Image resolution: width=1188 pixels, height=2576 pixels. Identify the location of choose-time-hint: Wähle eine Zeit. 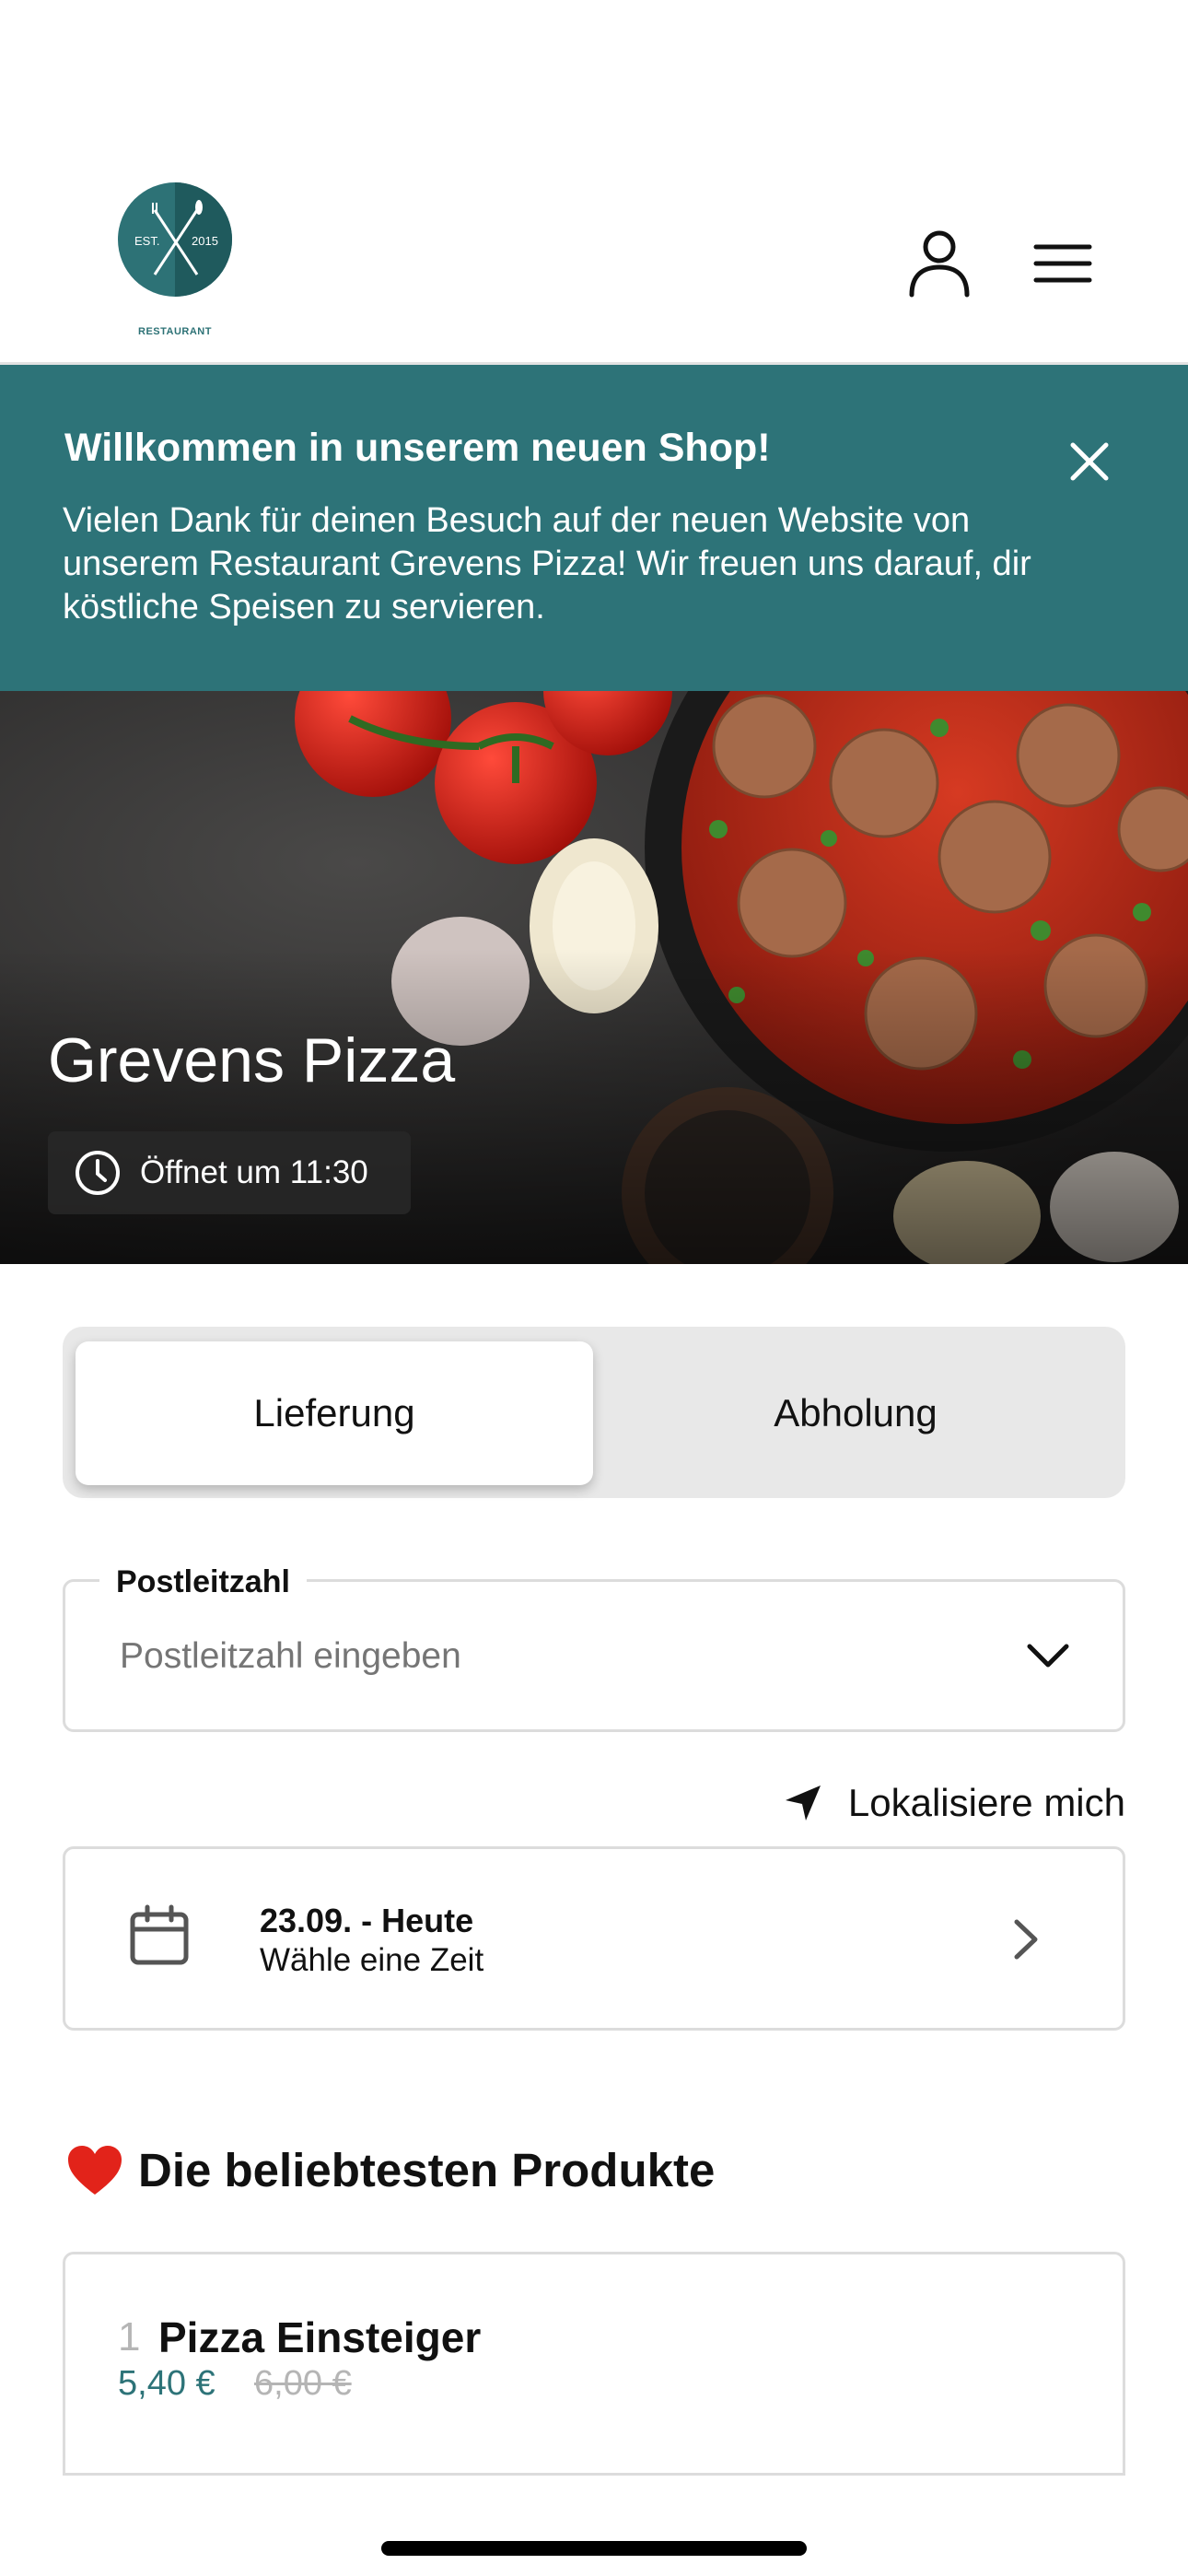
(372, 1960).